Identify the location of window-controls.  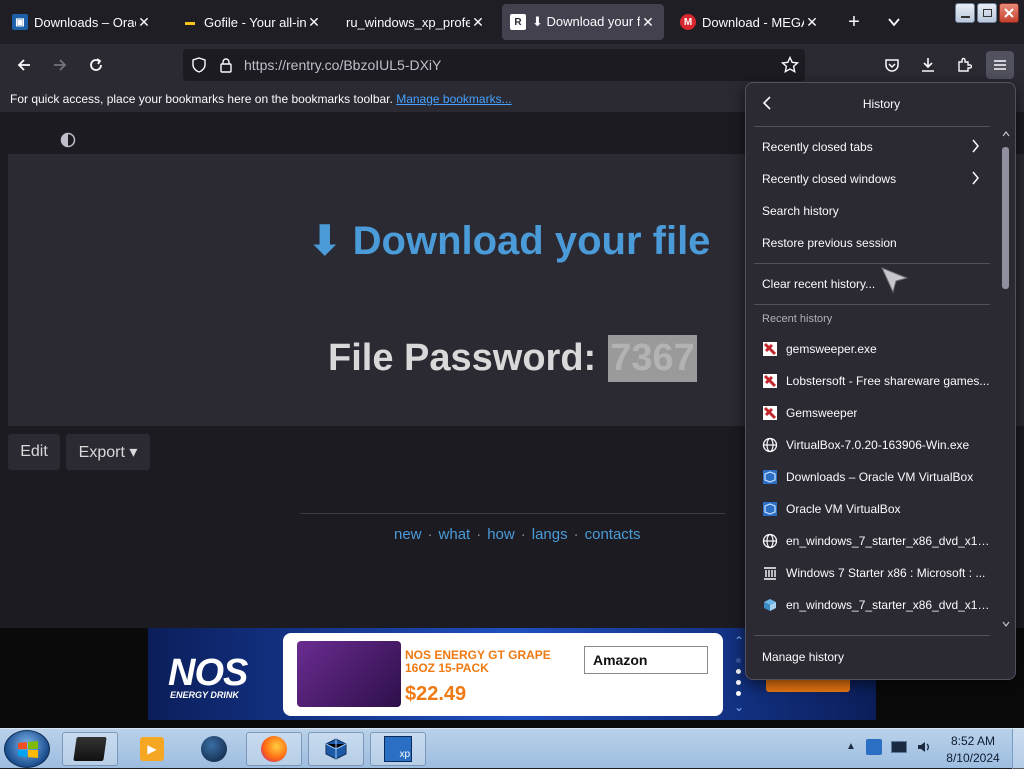
(988, 13).